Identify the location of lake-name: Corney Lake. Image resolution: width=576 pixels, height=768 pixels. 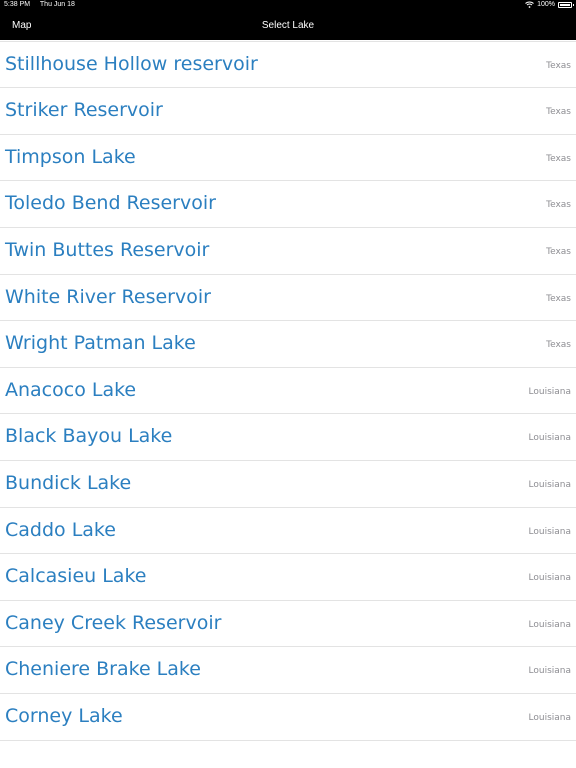
(64, 715).